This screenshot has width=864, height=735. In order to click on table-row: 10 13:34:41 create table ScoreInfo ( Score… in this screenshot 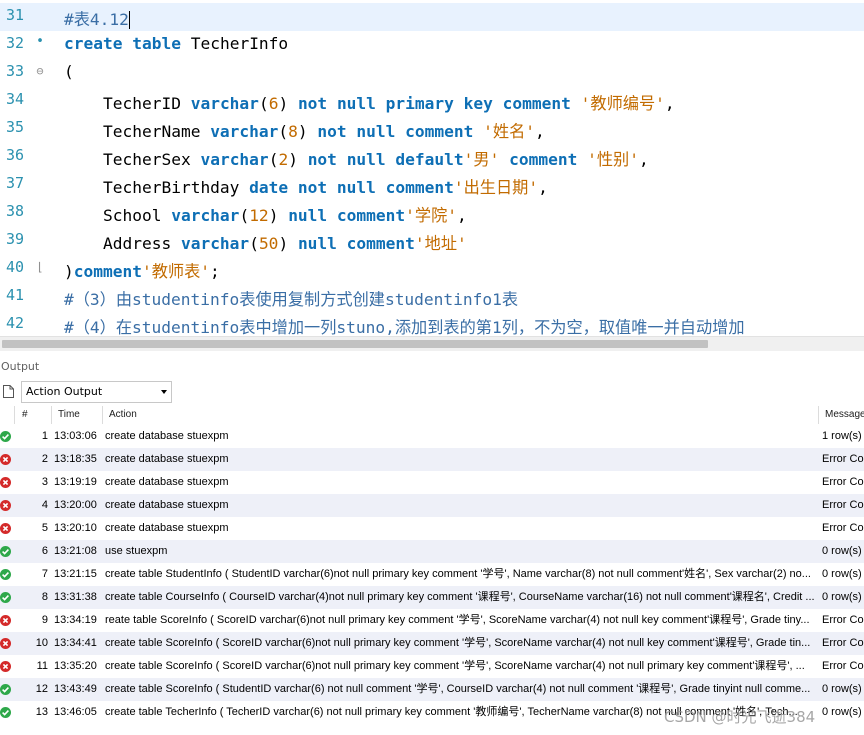, I will do `click(432, 643)`.